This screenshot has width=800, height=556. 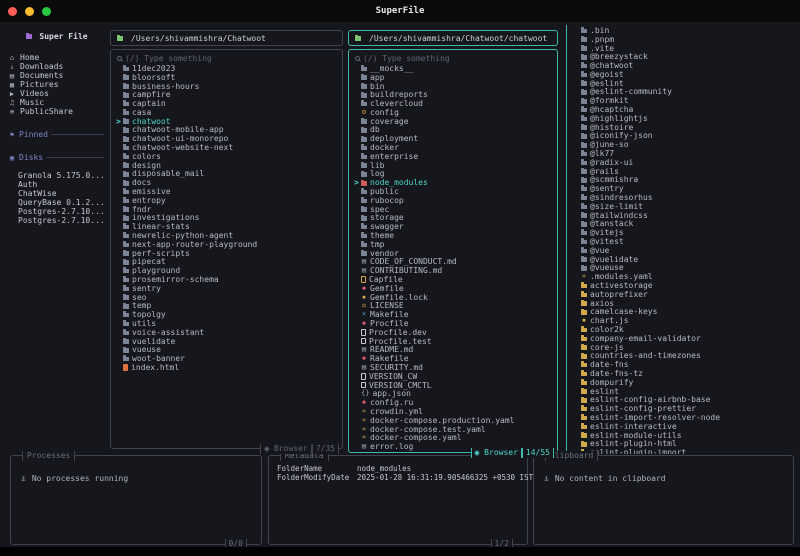 What do you see at coordinates (229, 288) in the screenshot?
I see `file-row: sentry` at bounding box center [229, 288].